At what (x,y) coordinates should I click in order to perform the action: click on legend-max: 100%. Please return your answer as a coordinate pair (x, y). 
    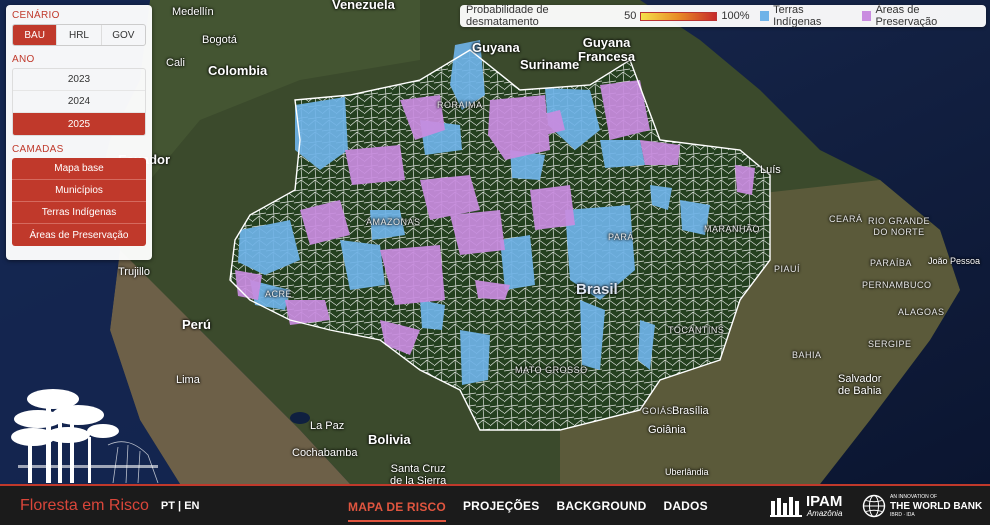
    Looking at the image, I should click on (735, 16).